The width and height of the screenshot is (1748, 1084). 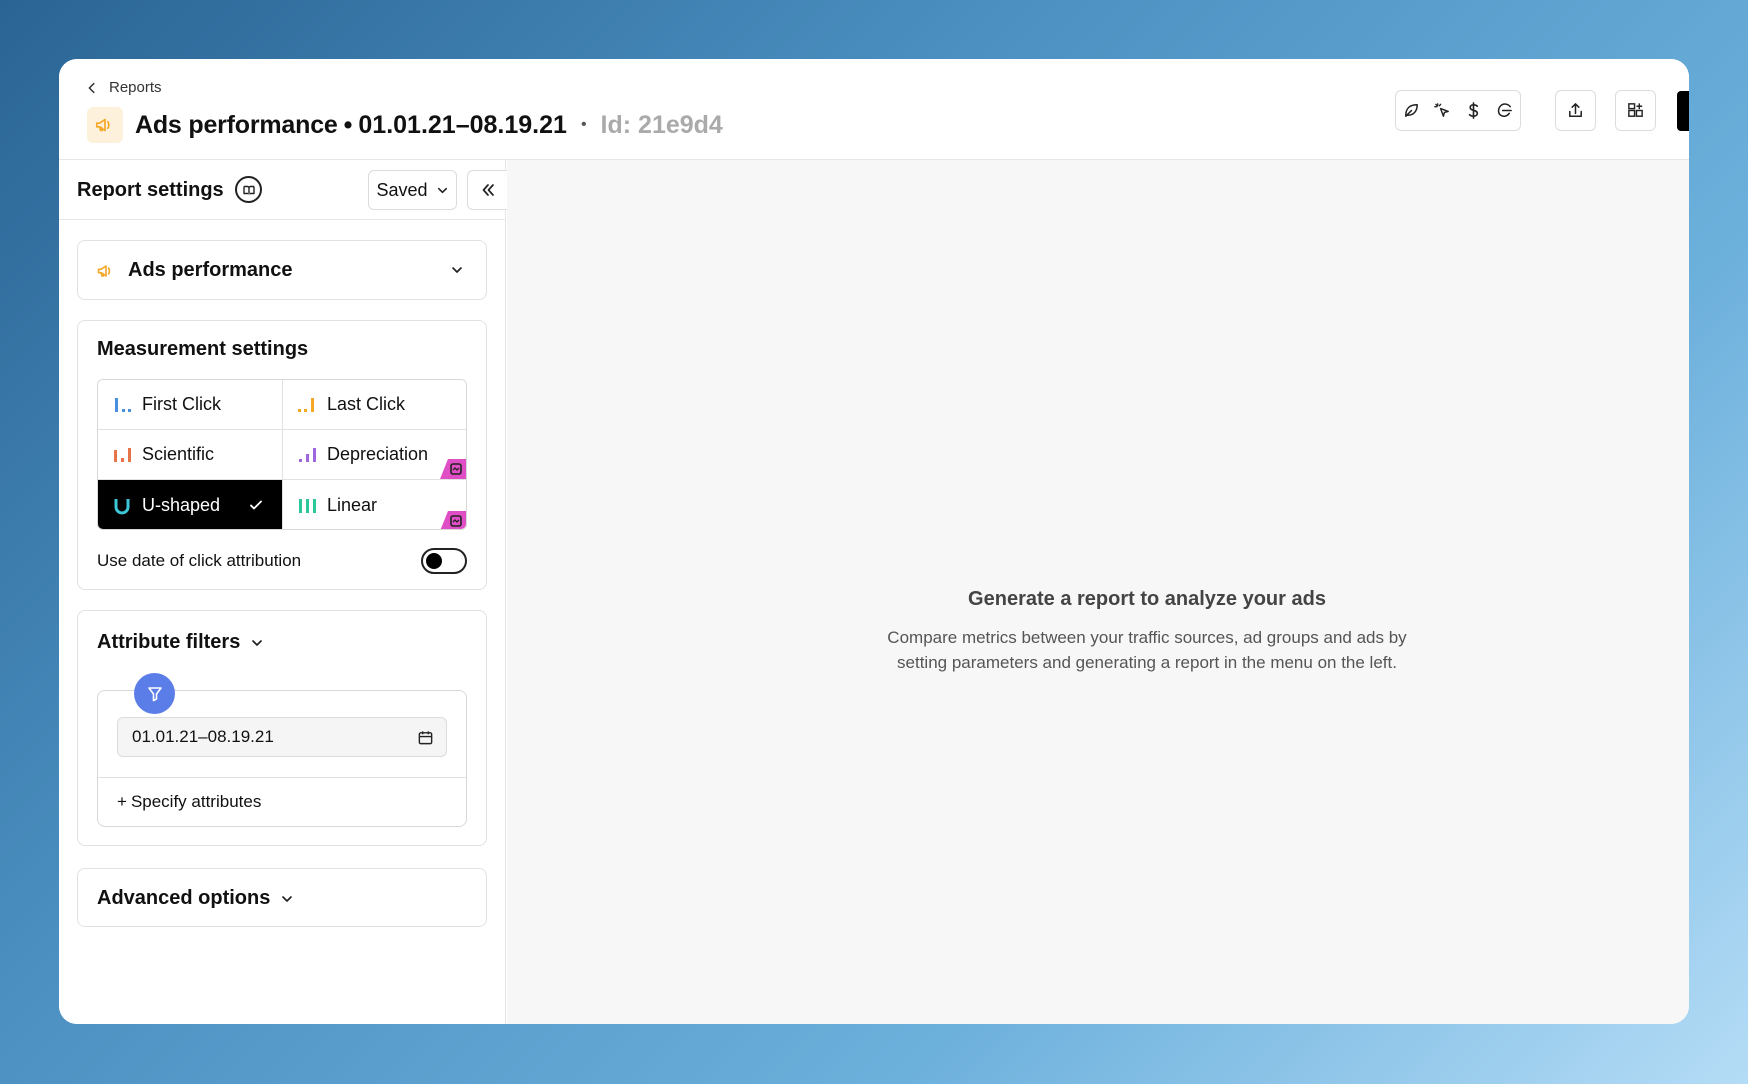 What do you see at coordinates (307, 505) in the screenshot?
I see `linear-icon` at bounding box center [307, 505].